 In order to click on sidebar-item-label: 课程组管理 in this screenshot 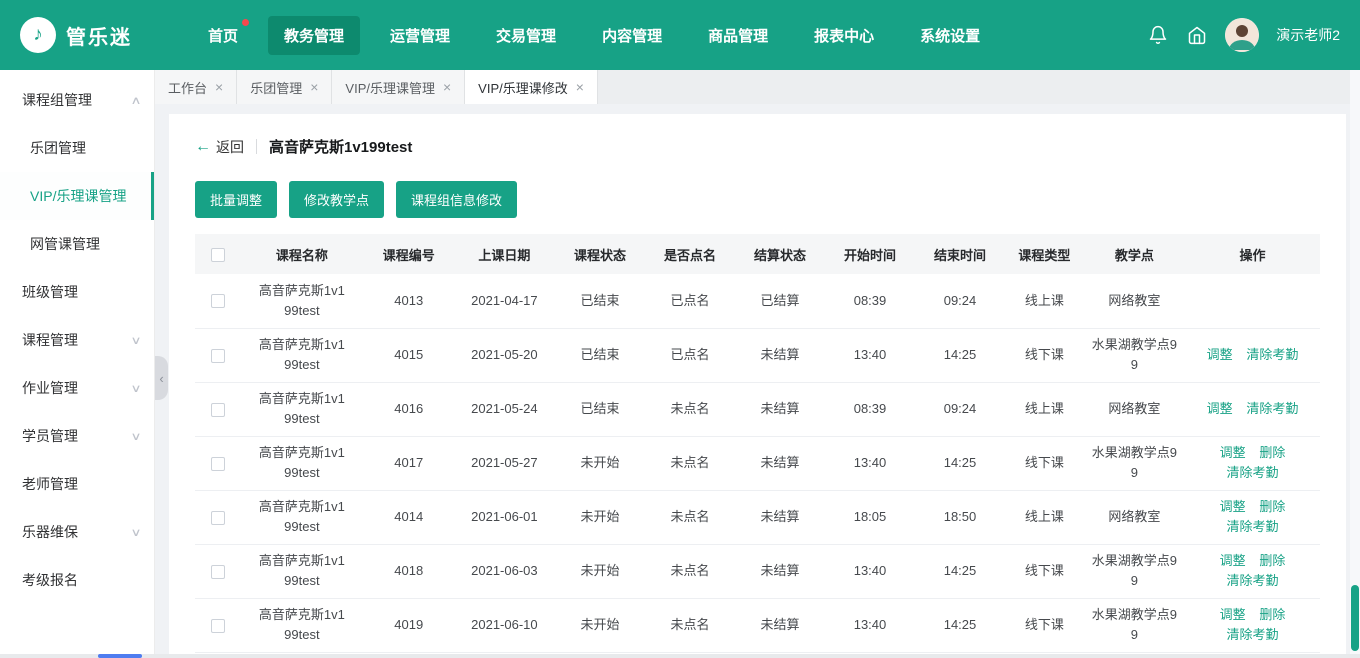, I will do `click(57, 100)`.